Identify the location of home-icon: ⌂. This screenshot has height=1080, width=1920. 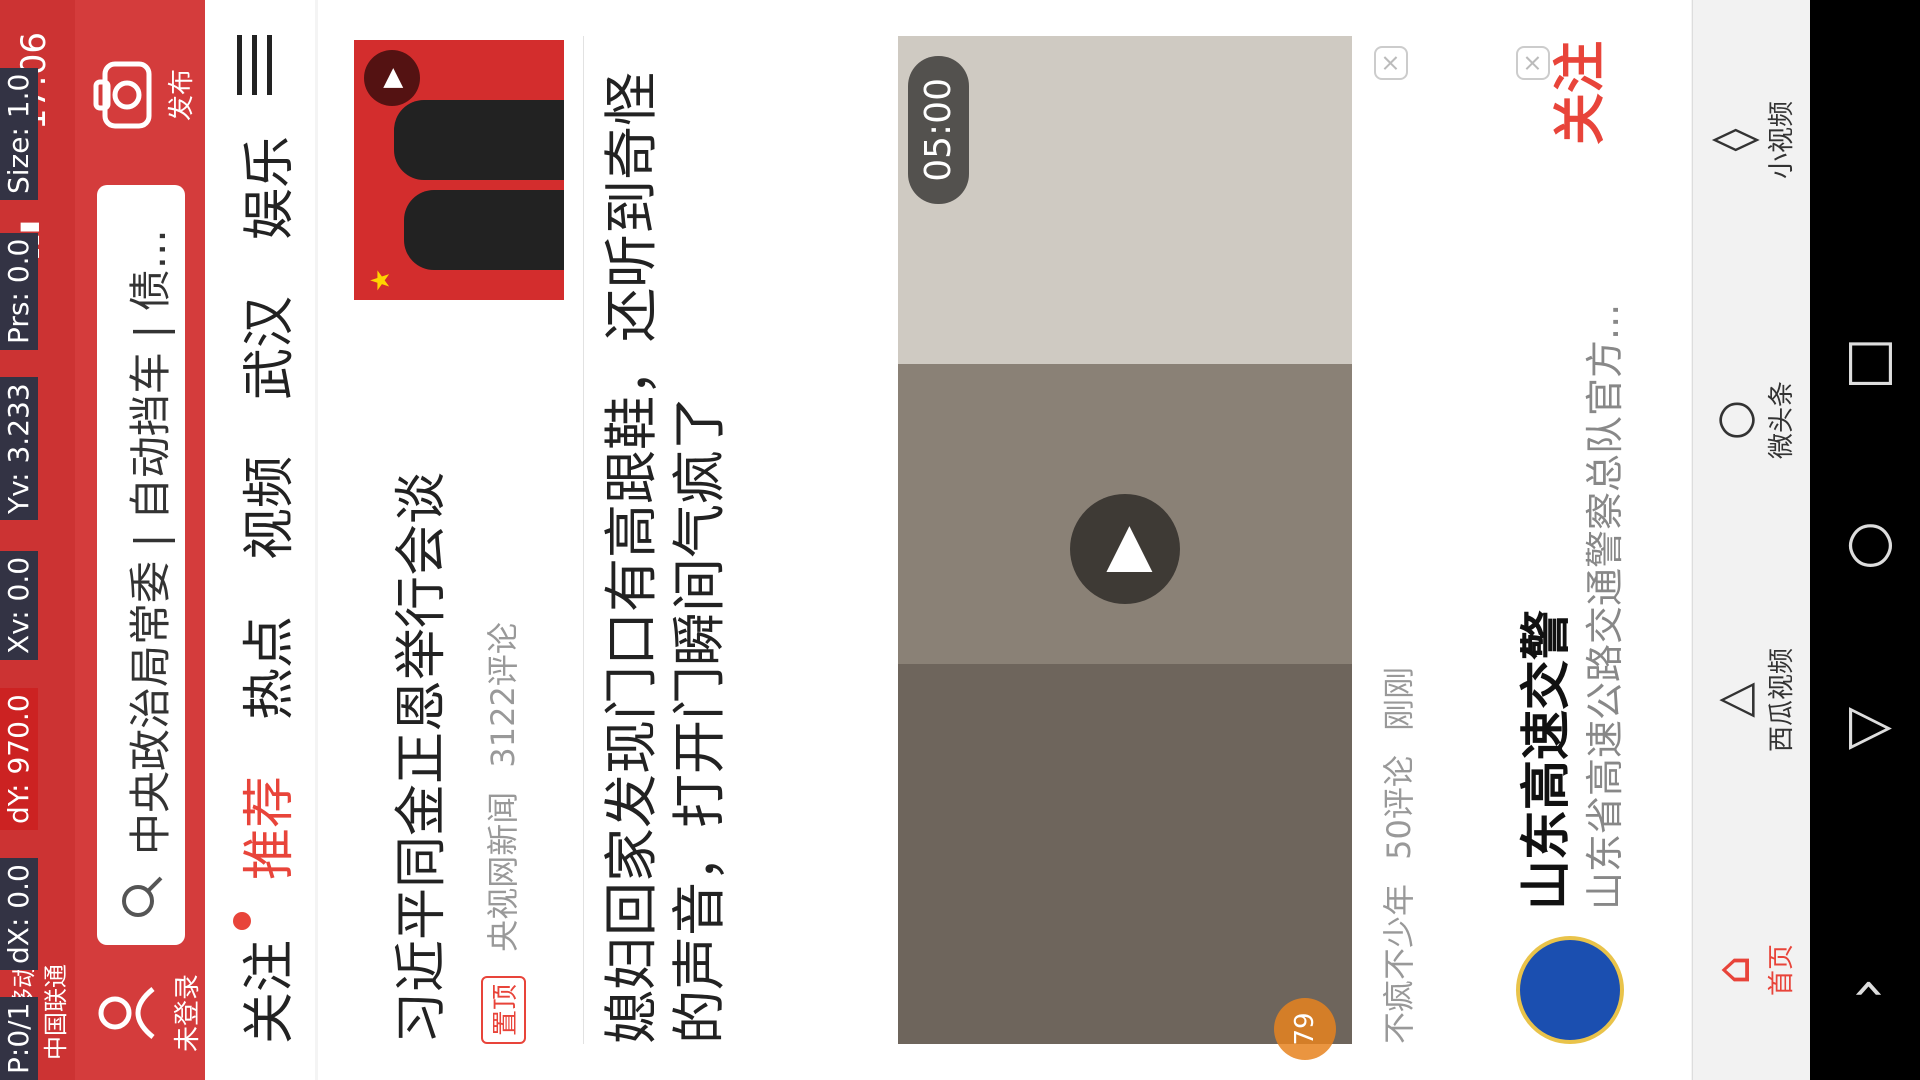
(1733, 970).